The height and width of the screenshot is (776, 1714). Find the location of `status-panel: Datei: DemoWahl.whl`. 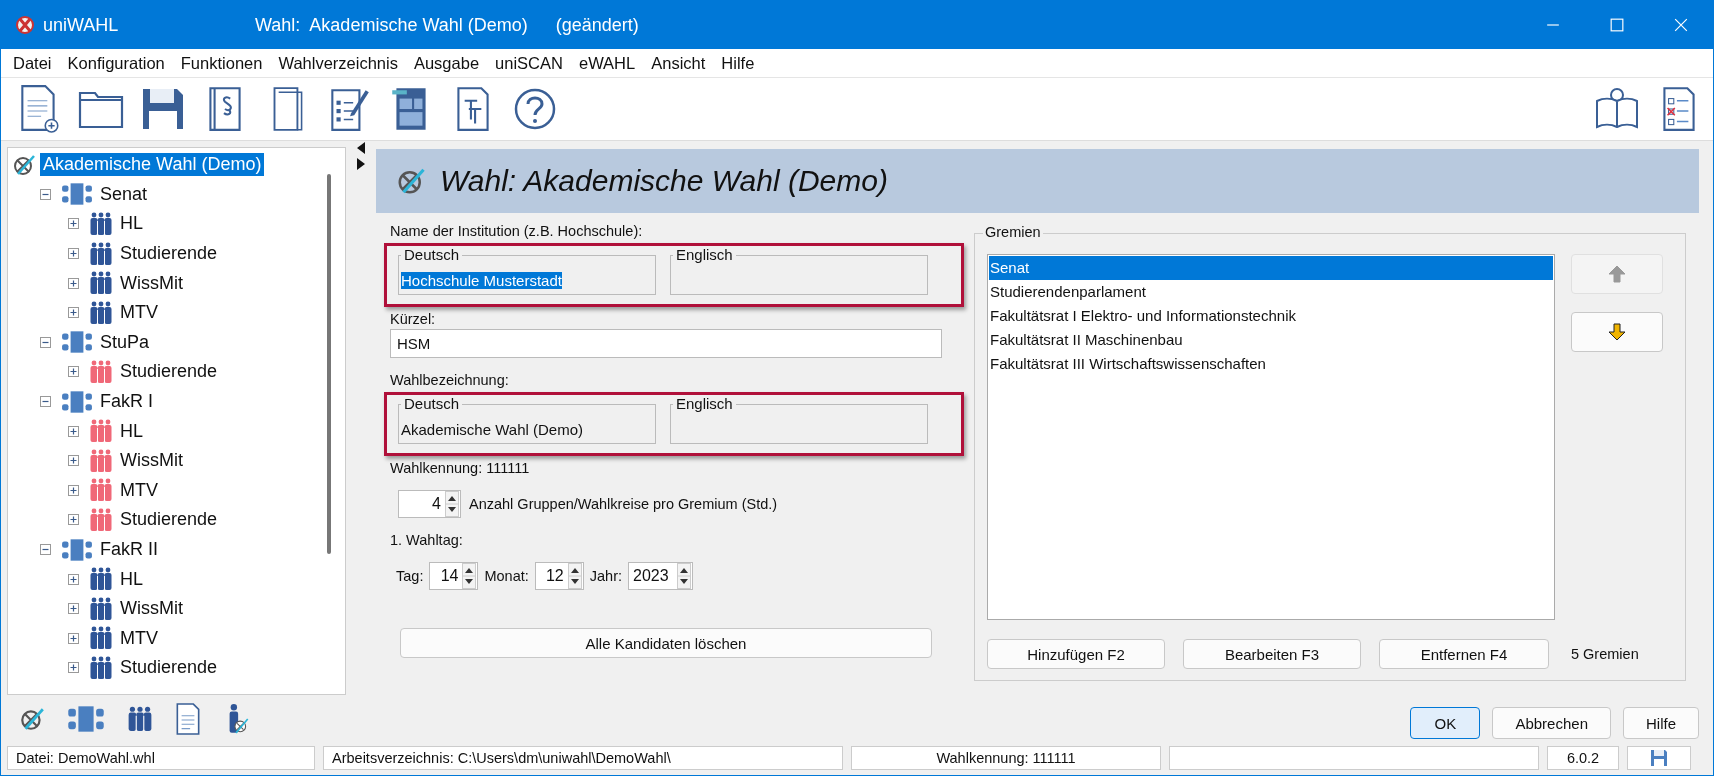

status-panel: Datei: DemoWahl.whl is located at coordinates (161, 758).